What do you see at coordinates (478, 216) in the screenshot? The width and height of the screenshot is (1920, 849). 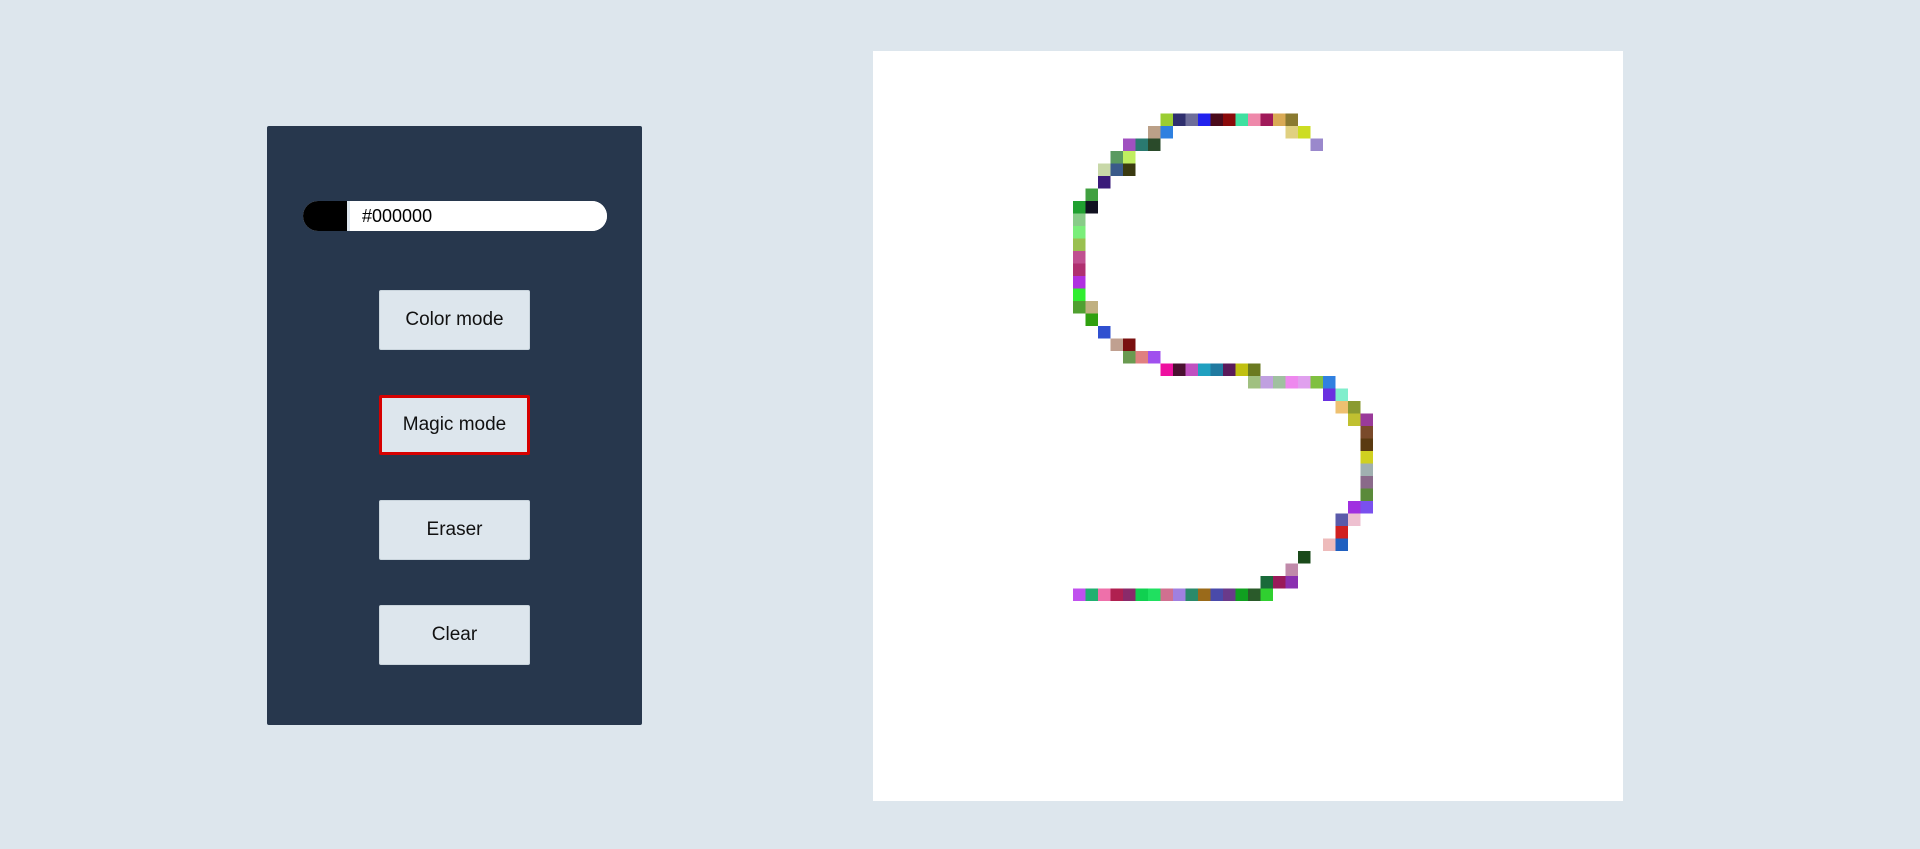 I see `hex-color-input` at bounding box center [478, 216].